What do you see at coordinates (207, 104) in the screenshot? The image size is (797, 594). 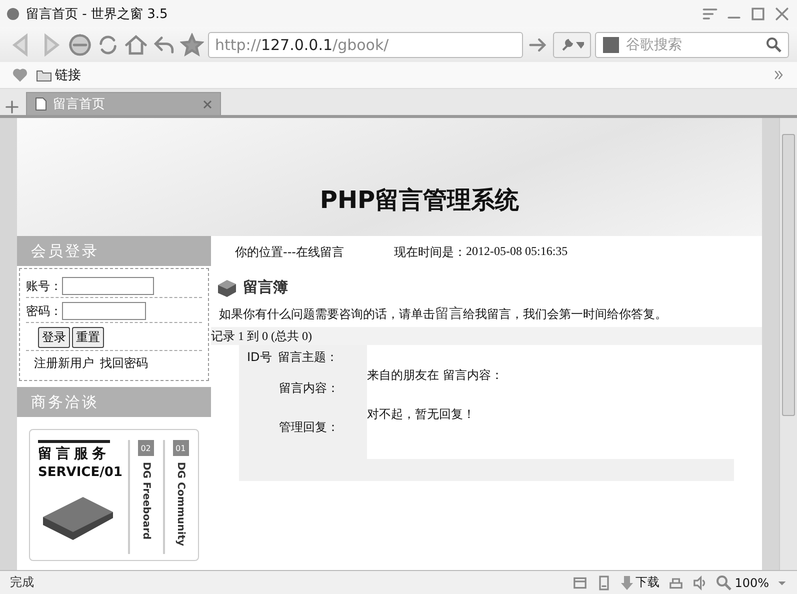 I see `close-tab-icon` at bounding box center [207, 104].